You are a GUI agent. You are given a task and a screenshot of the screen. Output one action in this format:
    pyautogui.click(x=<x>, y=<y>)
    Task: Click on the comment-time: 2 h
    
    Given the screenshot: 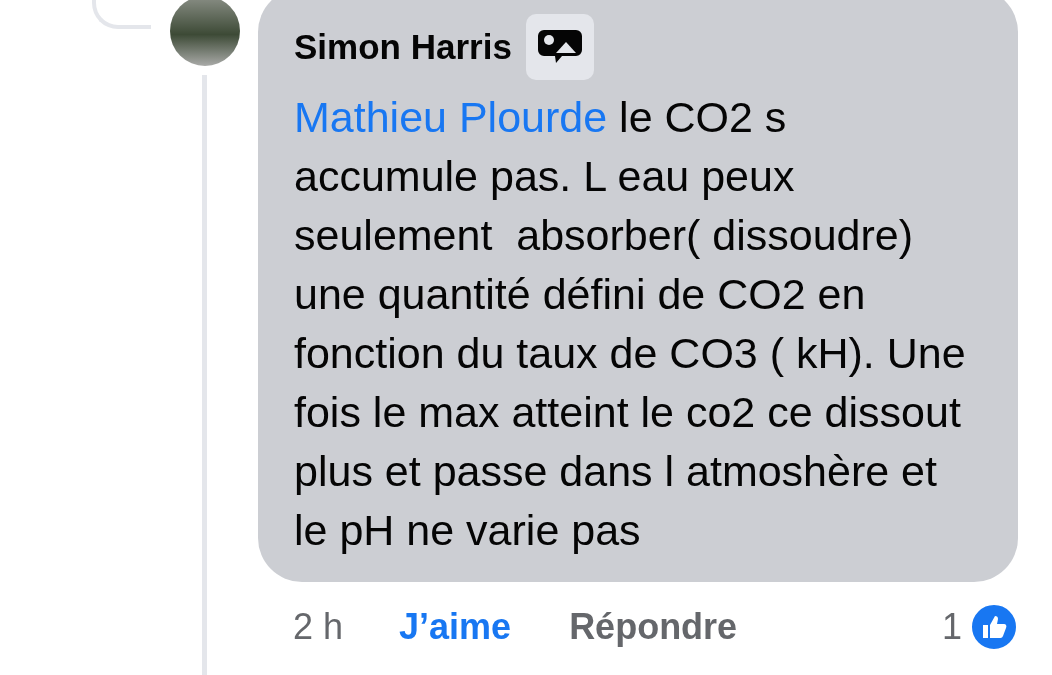 What is the action you would take?
    pyautogui.click(x=318, y=627)
    